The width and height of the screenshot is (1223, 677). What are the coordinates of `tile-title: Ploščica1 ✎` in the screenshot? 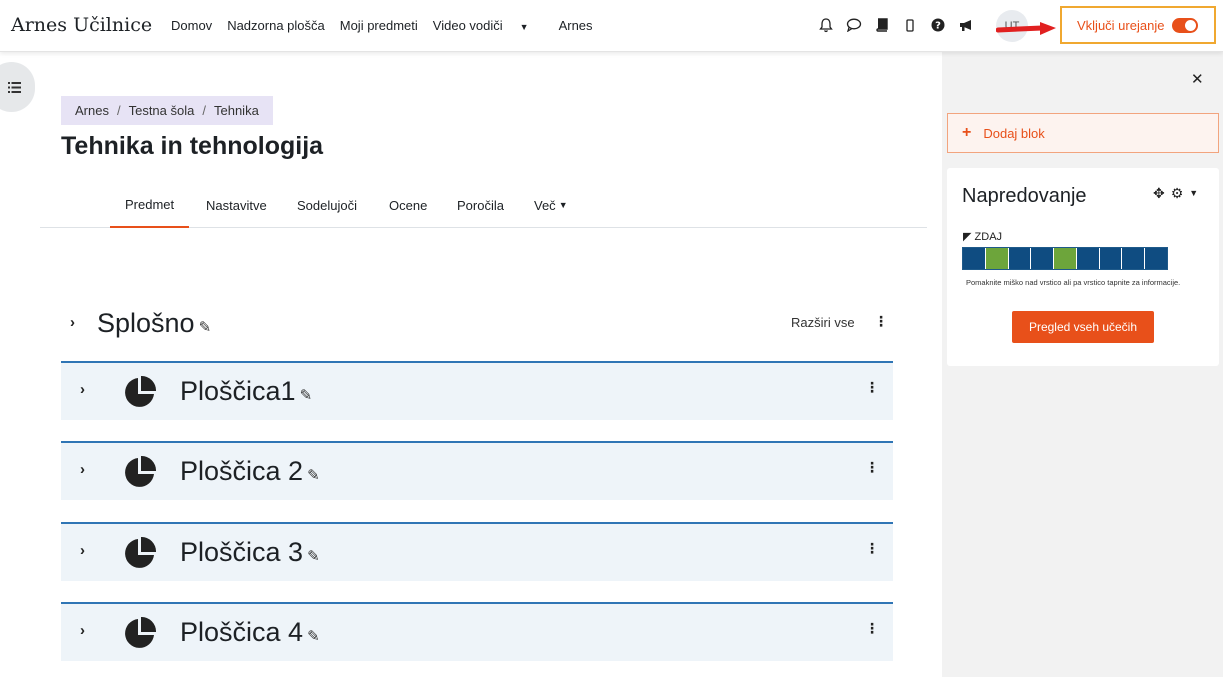 It's located at (246, 391).